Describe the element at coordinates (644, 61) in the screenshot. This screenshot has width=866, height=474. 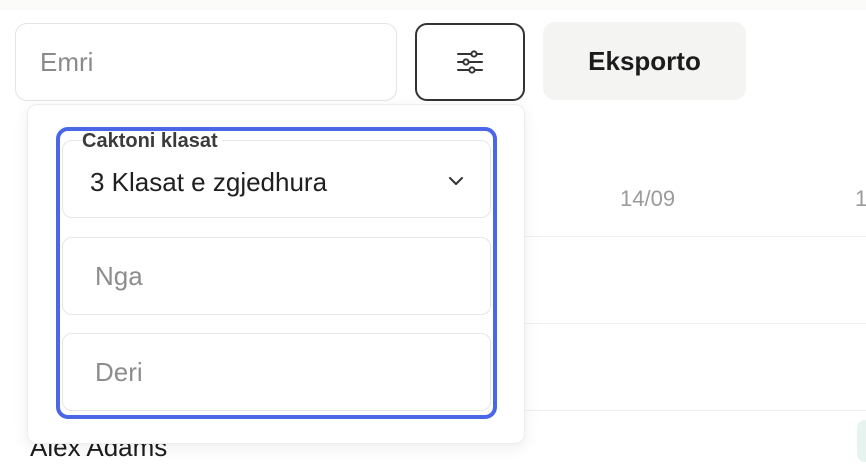
I see `export-button: Eksporto` at that location.